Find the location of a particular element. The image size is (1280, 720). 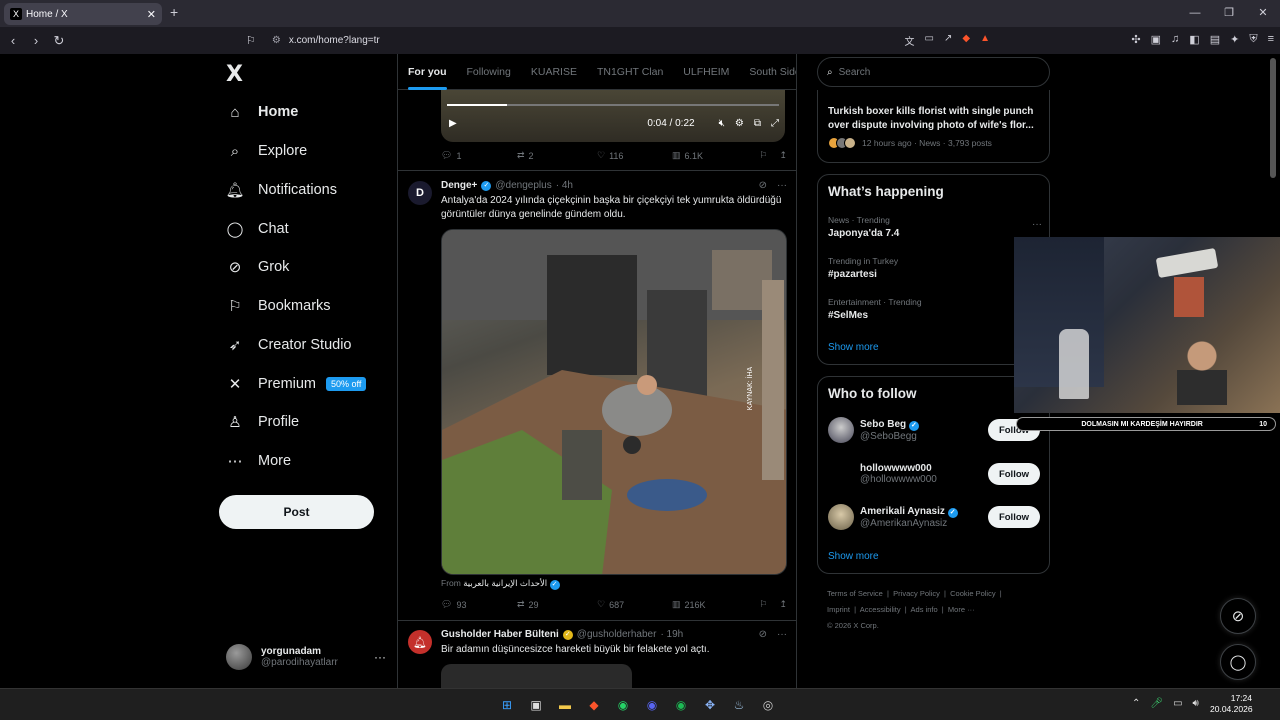

play-icon: ▶ is located at coordinates (453, 123).